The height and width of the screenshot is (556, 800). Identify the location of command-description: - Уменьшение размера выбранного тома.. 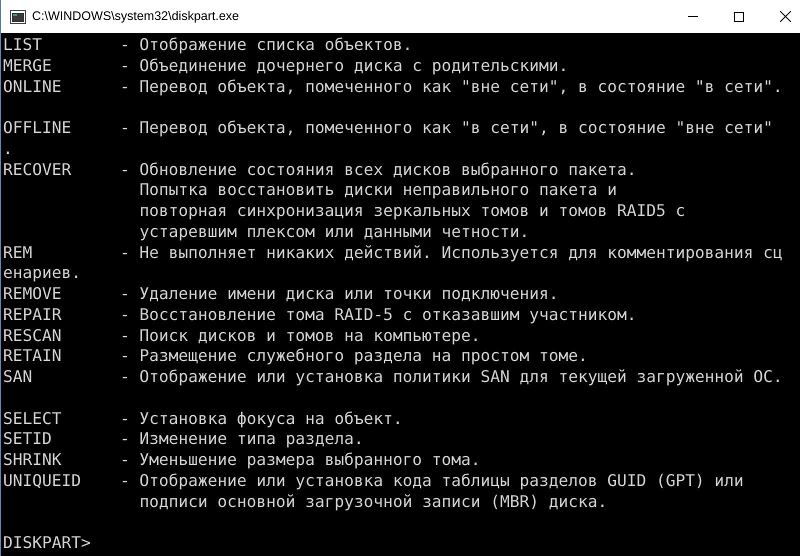
(300, 460).